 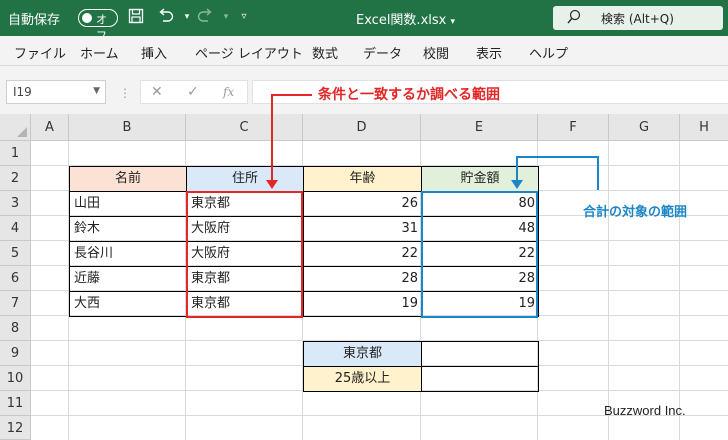 What do you see at coordinates (272, 184) in the screenshot?
I see `criteria-arrowhead` at bounding box center [272, 184].